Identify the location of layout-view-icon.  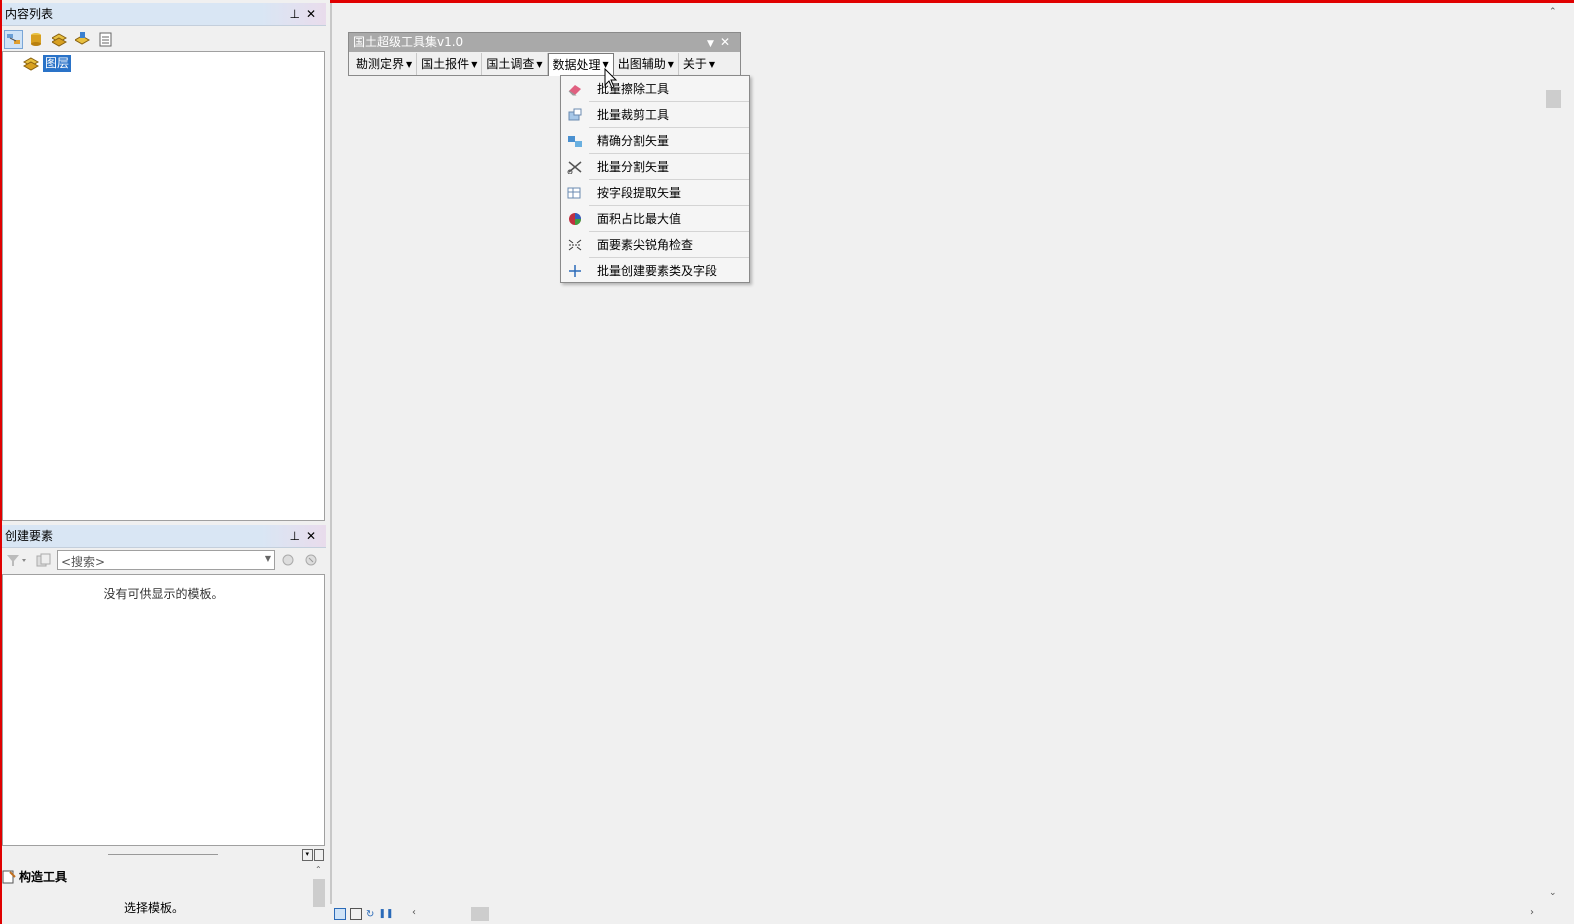
(356, 914).